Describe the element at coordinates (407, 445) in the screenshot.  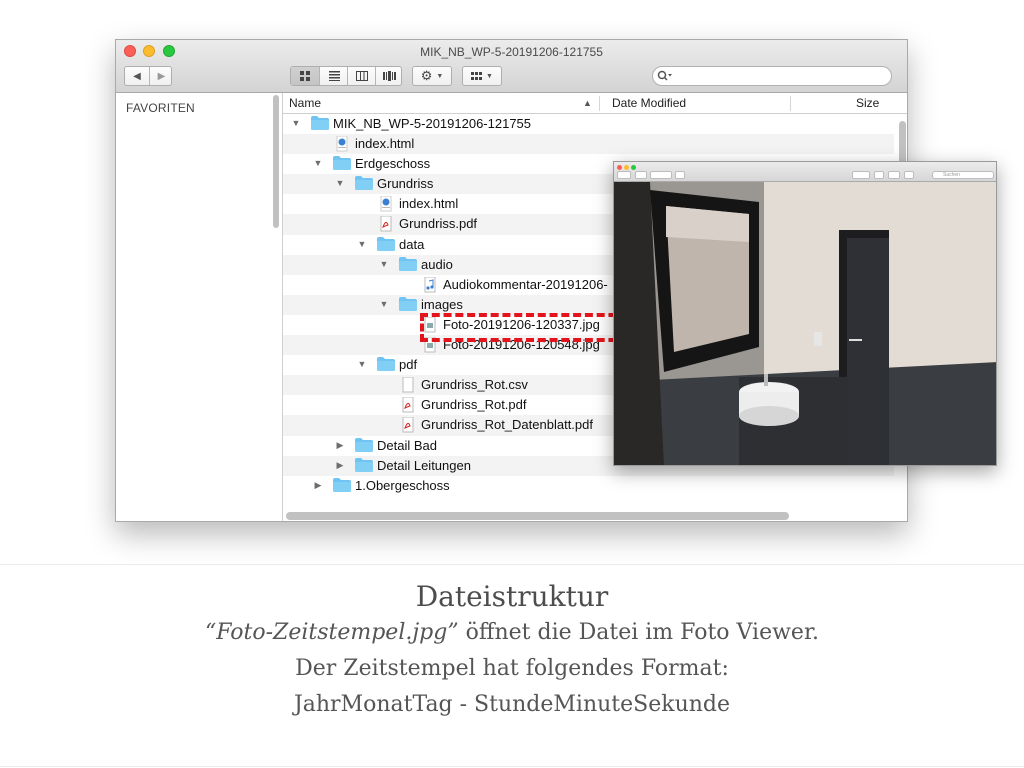
I see `file-name: Detail Bad` at that location.